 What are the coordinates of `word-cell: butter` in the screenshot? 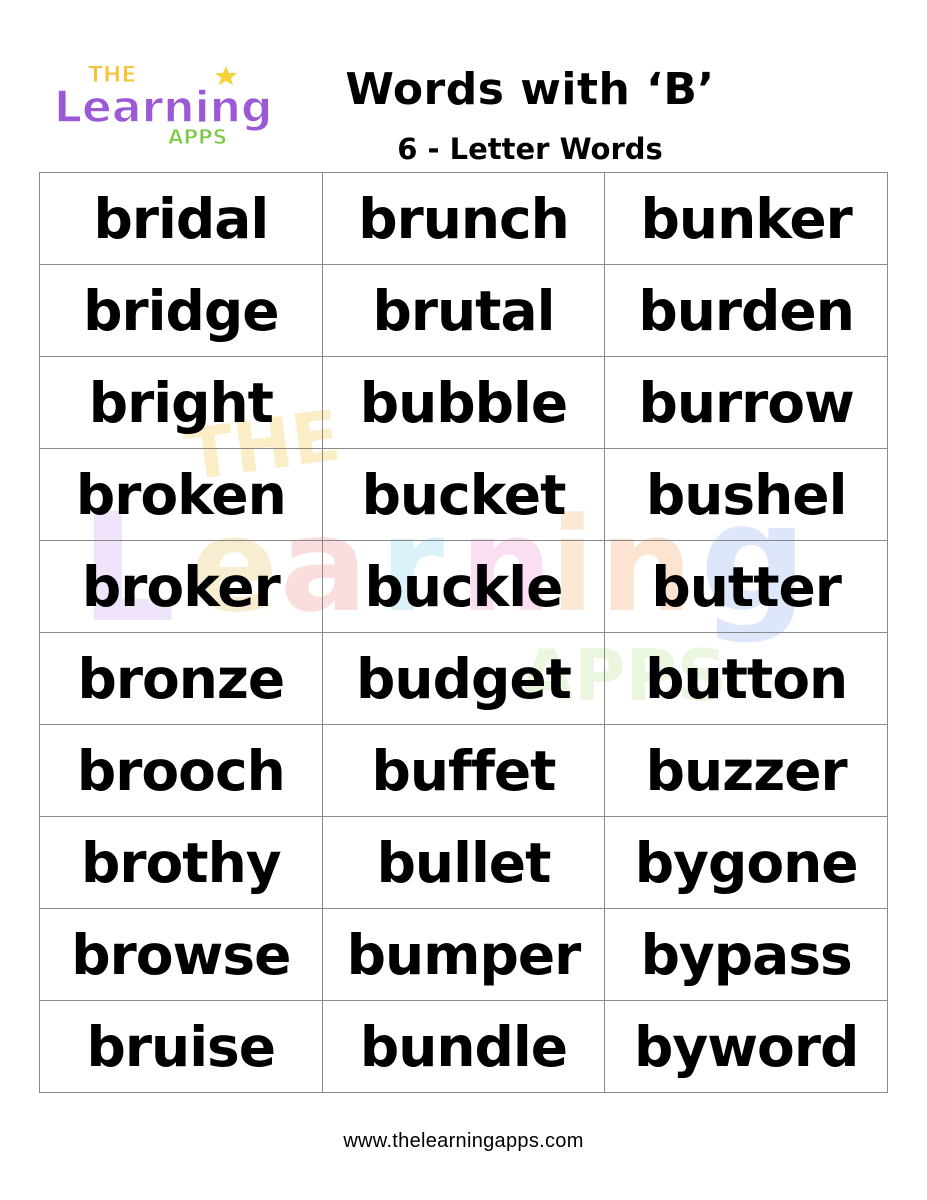 It's located at (746, 586).